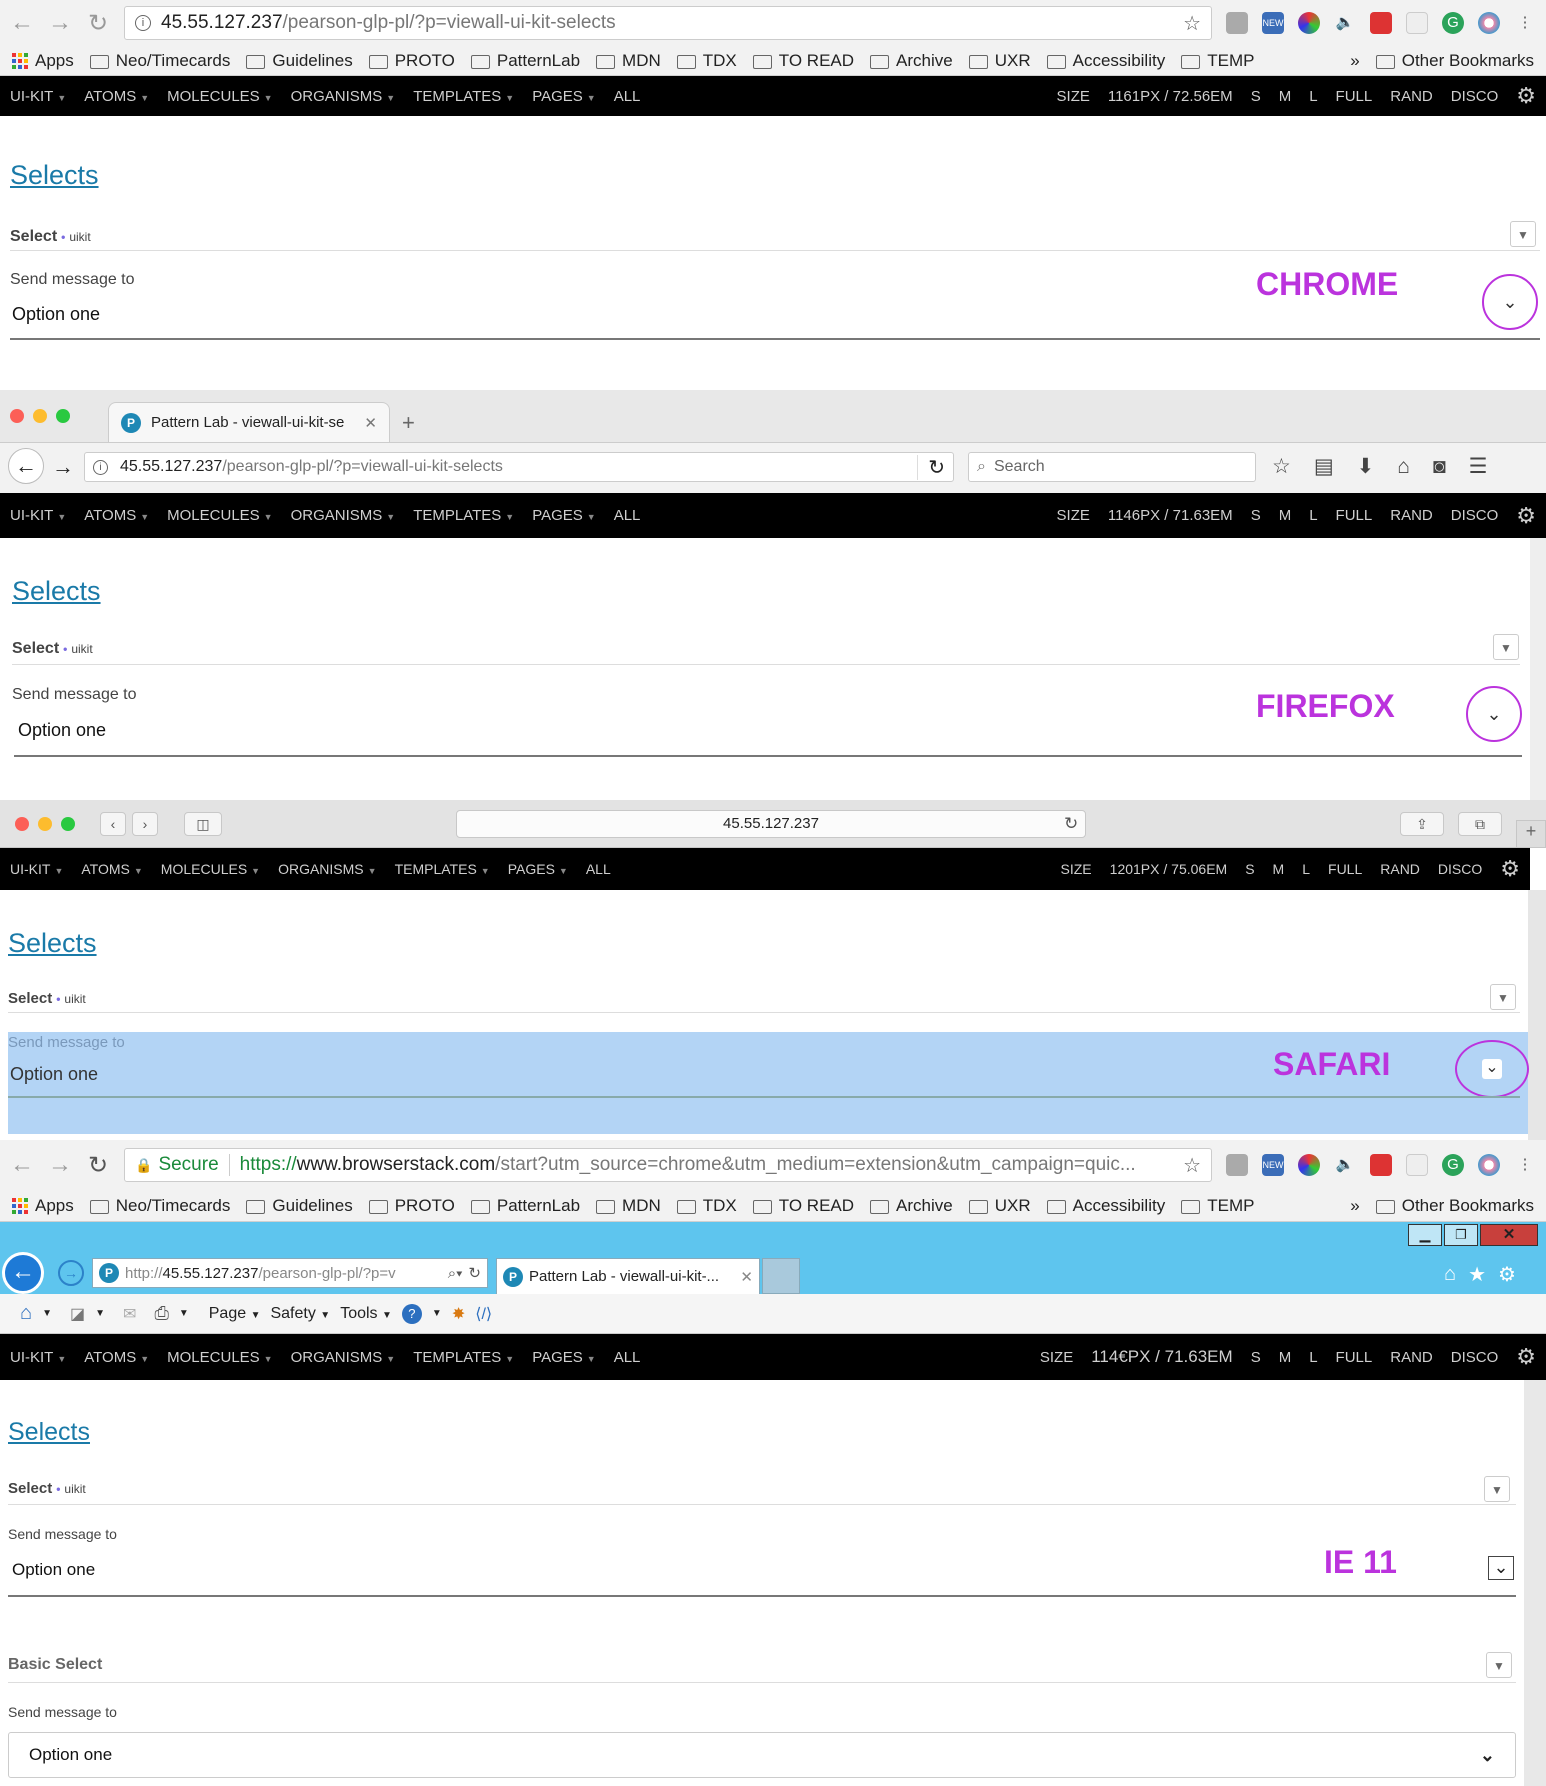 The width and height of the screenshot is (1546, 1786). I want to click on minimize-dot-icon, so click(45, 824).